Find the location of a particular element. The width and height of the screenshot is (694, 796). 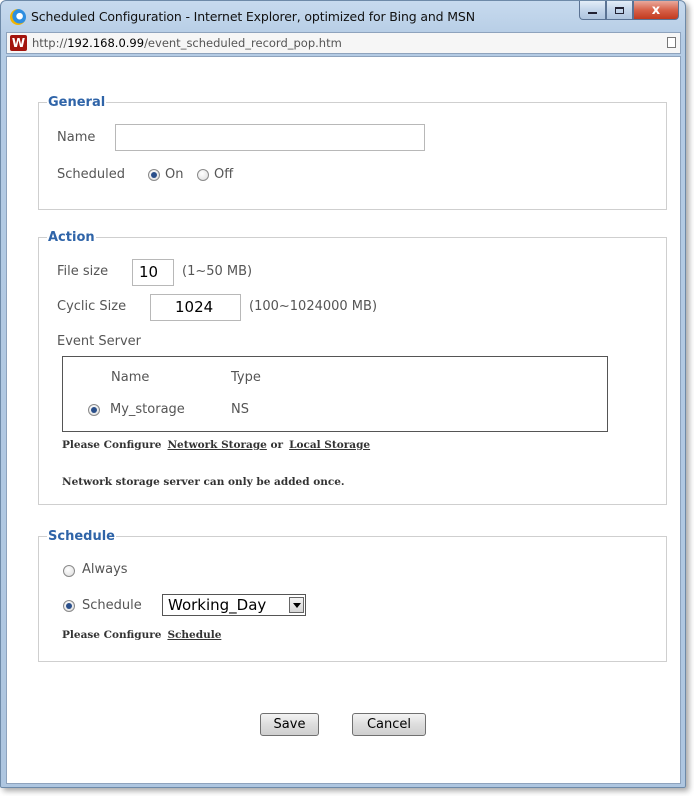

site-favicon-icon: W is located at coordinates (18, 43).